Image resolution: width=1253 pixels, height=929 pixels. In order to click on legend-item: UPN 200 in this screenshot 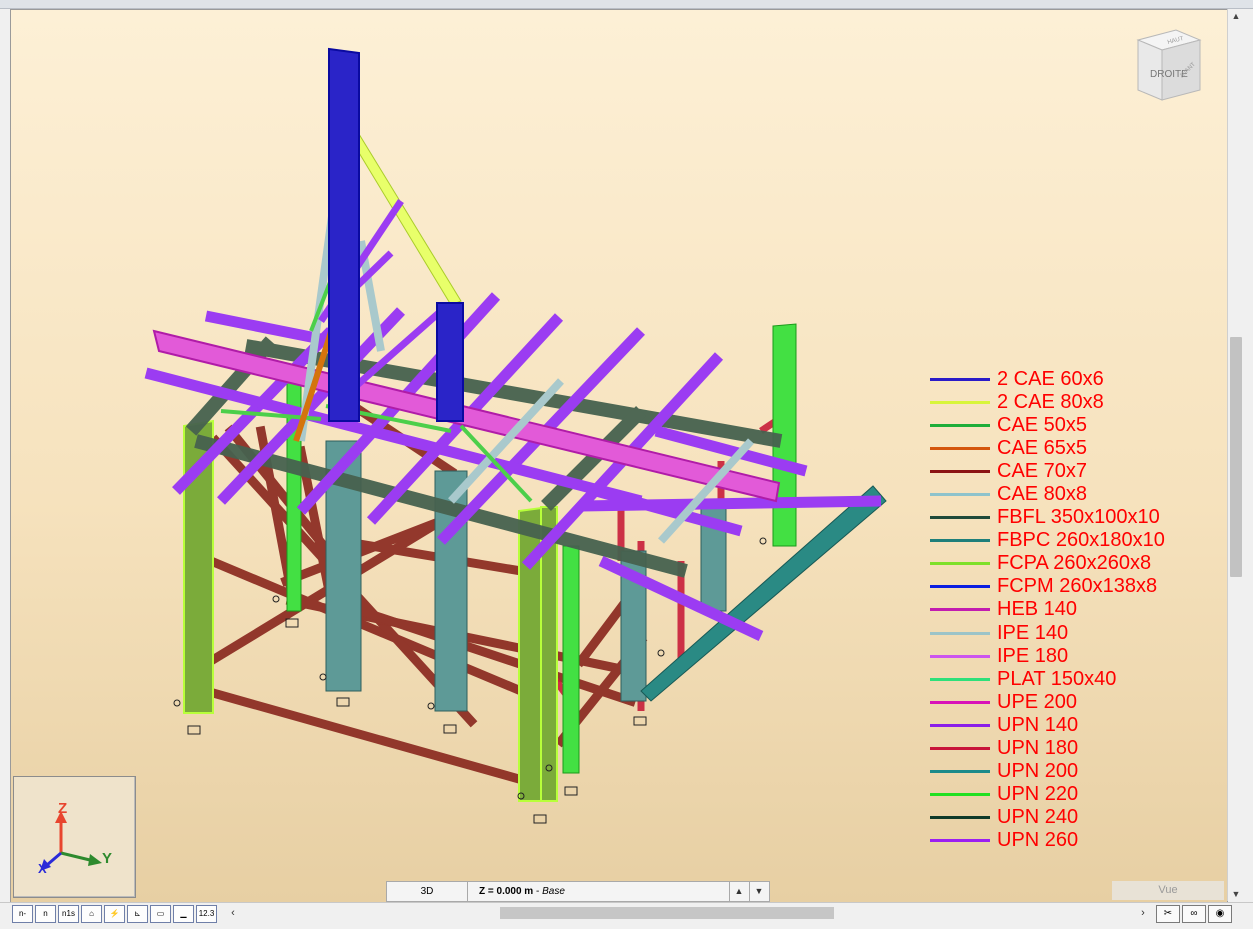, I will do `click(1070, 771)`.